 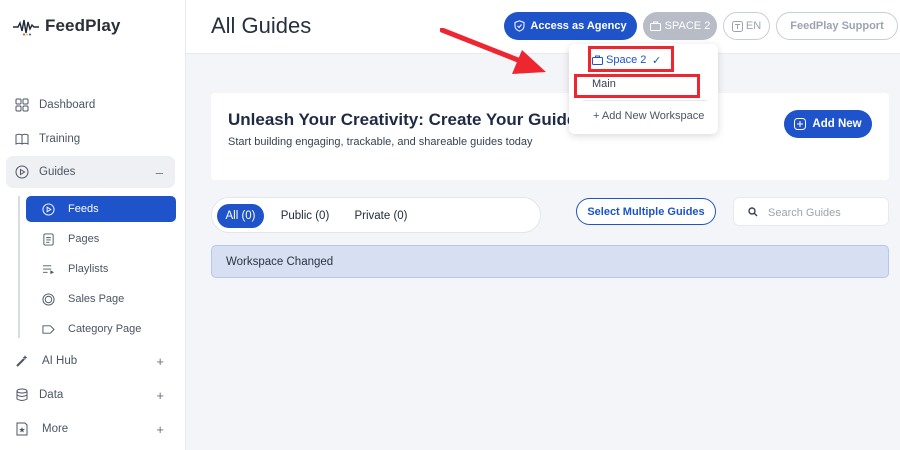 I want to click on plus-square-icon, so click(x=800, y=124).